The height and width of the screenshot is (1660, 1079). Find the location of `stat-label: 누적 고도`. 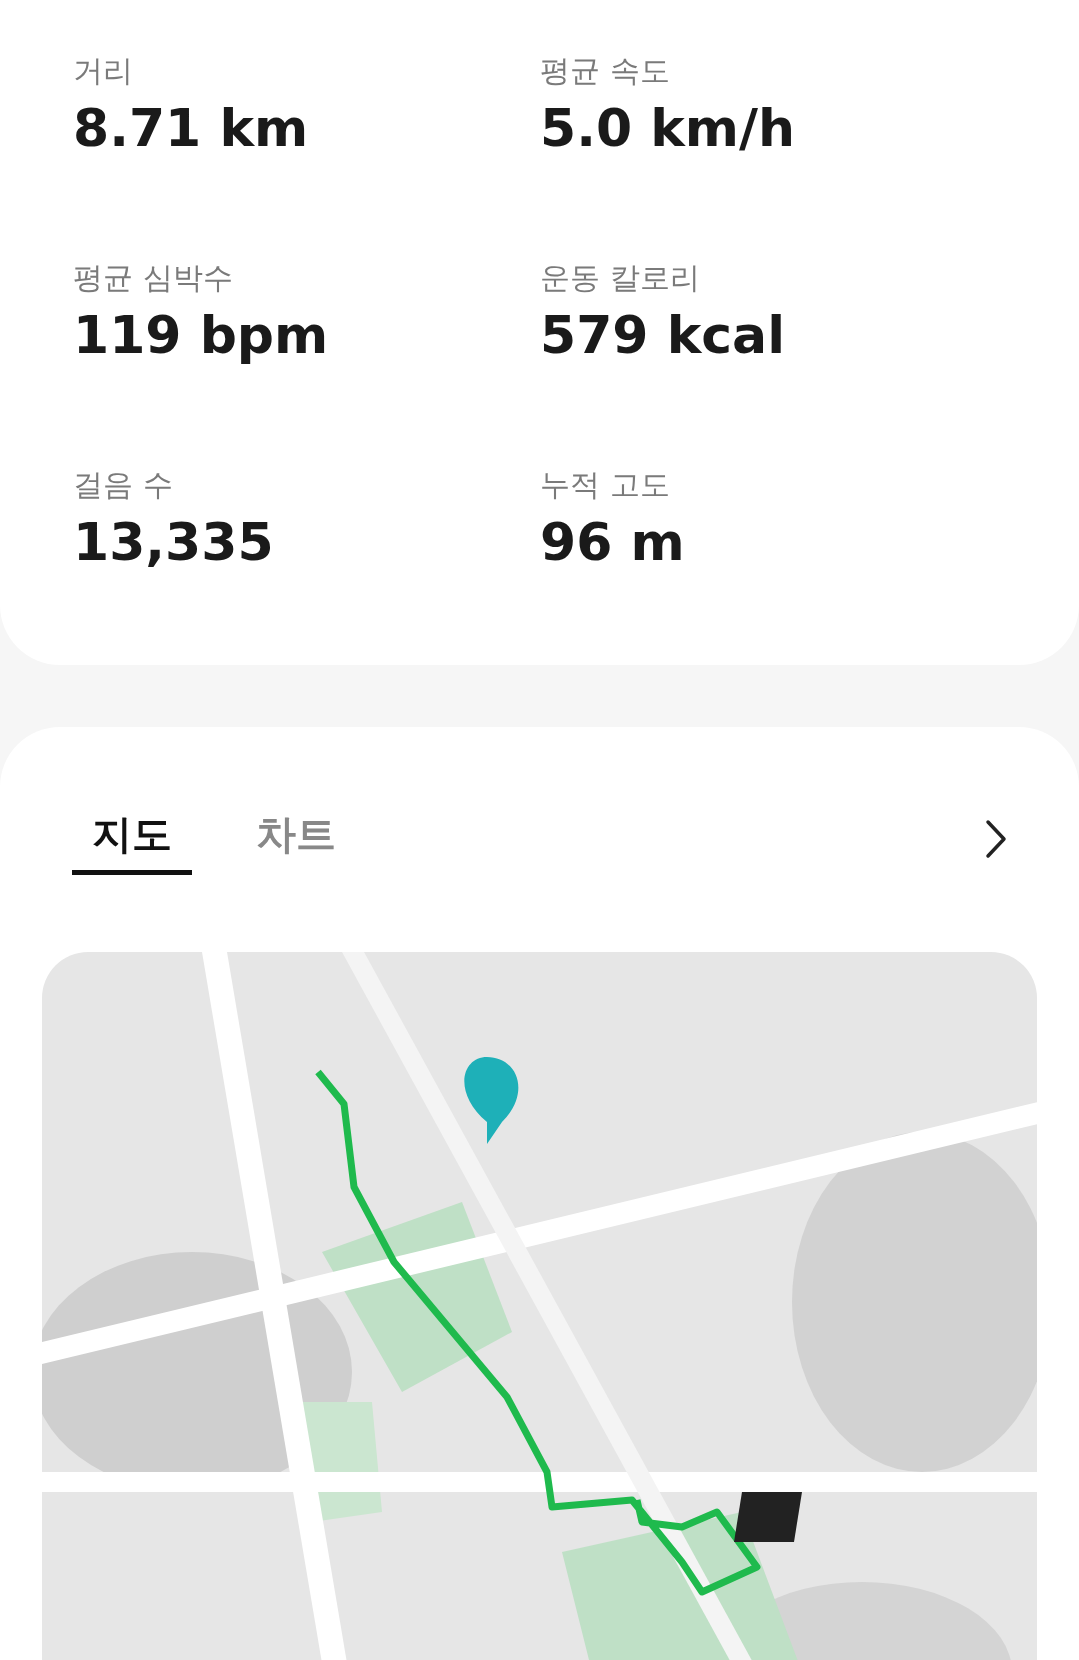

stat-label: 누적 고도 is located at coordinates (605, 485).